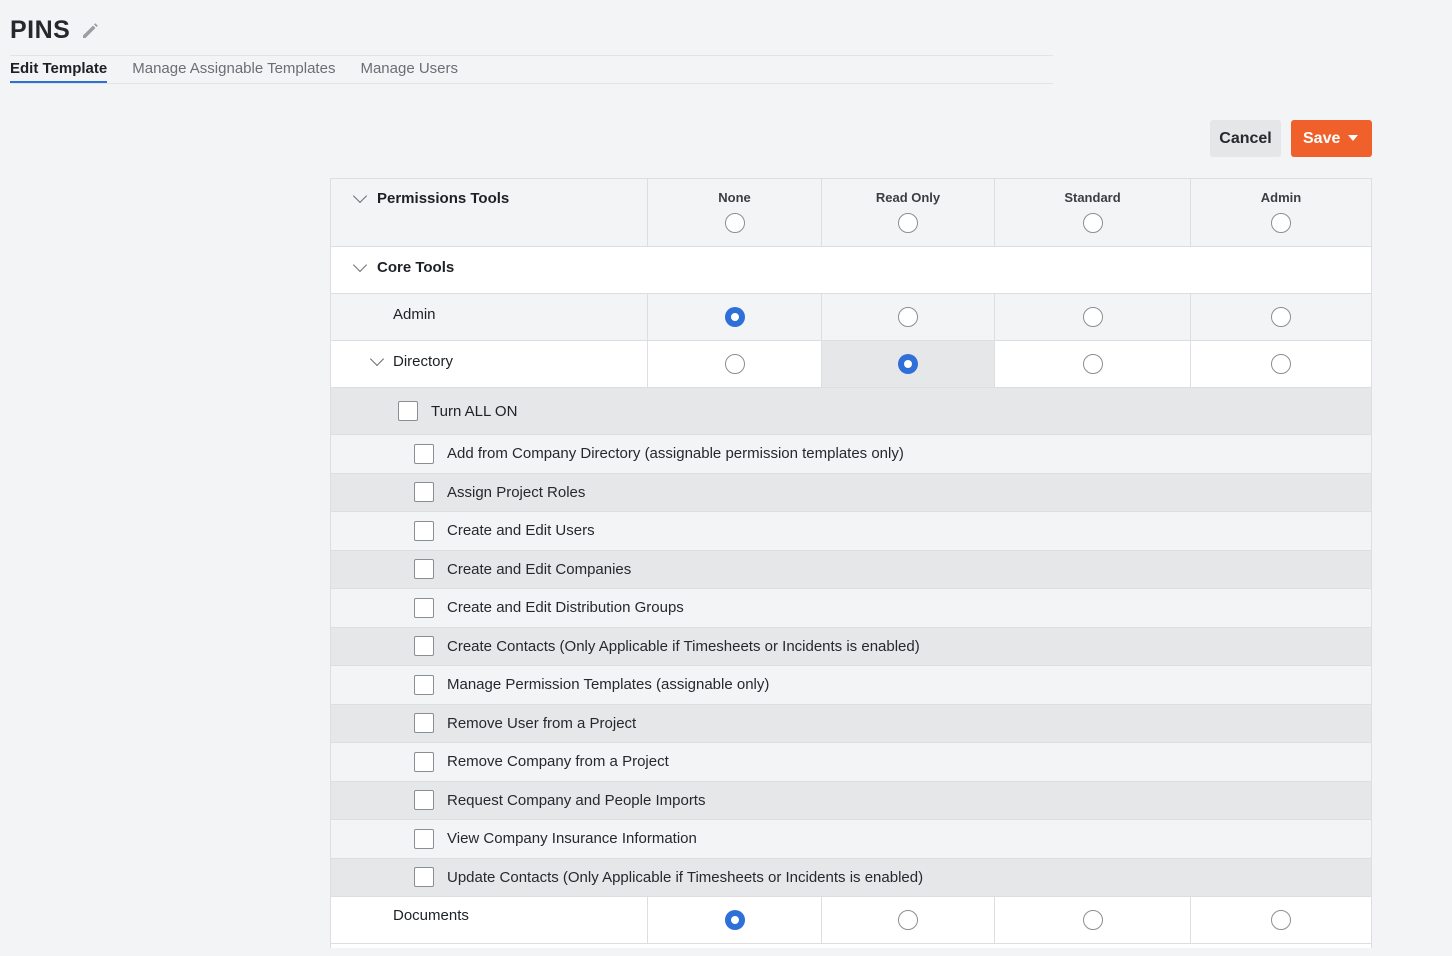 This screenshot has width=1452, height=956. Describe the element at coordinates (443, 198) in the screenshot. I see `permissions-tools-header: Permissions Tools` at that location.